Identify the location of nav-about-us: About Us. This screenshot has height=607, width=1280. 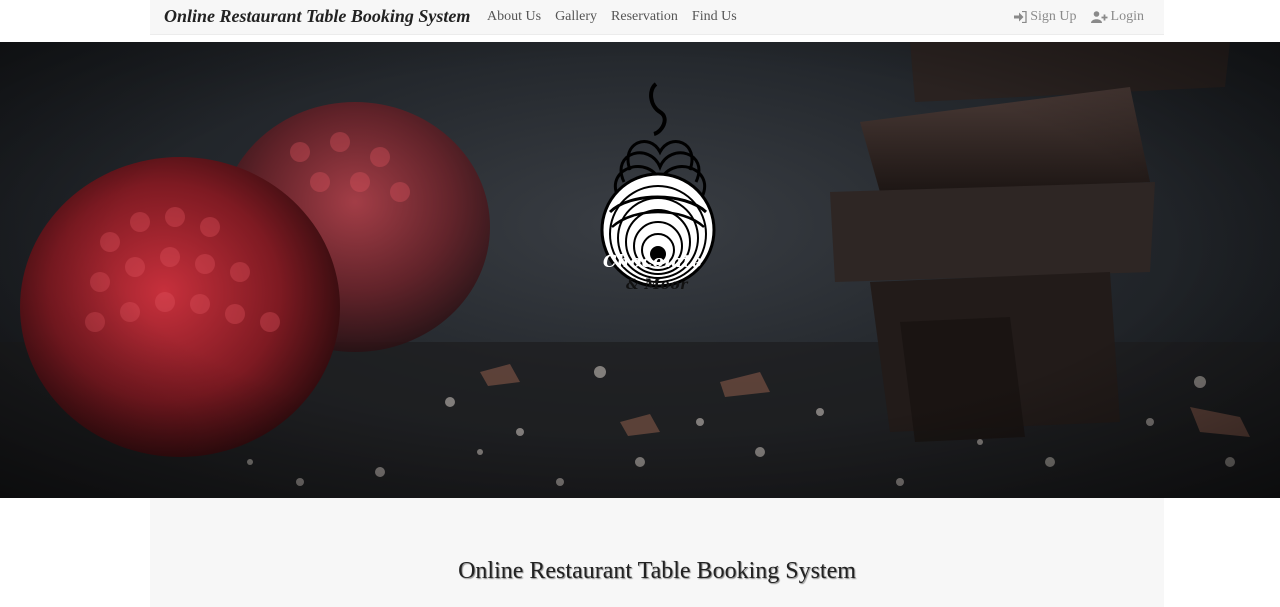
(514, 17).